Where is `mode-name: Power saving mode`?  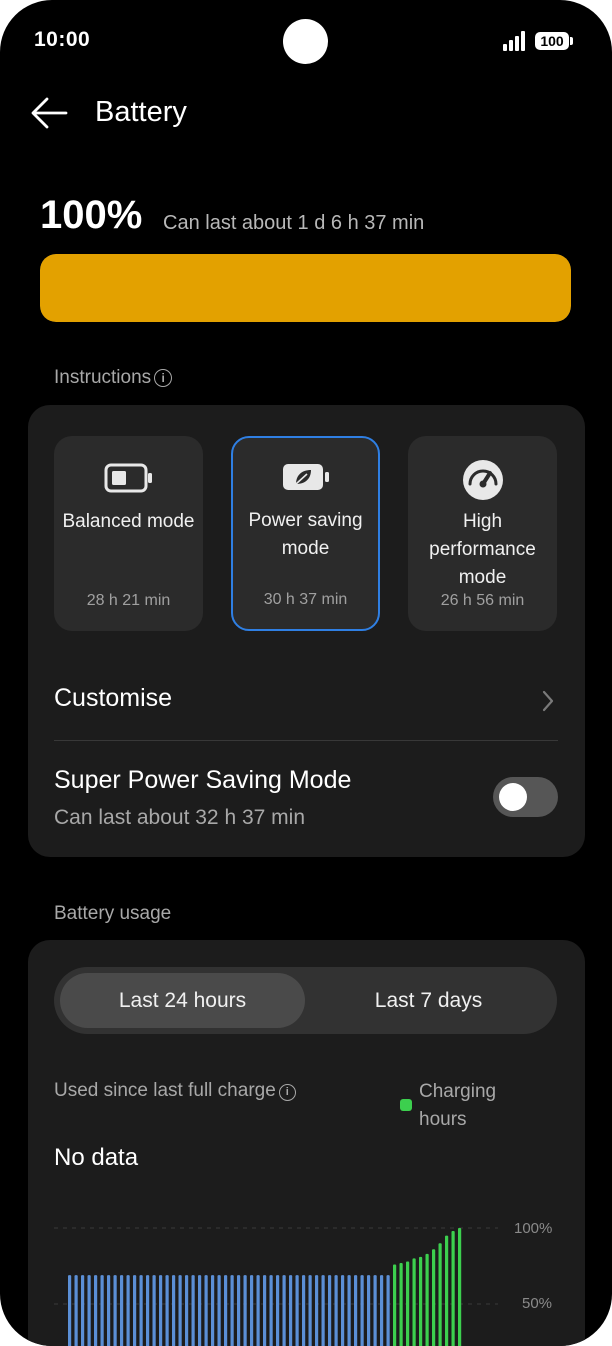
mode-name: Power saving mode is located at coordinates (305, 534).